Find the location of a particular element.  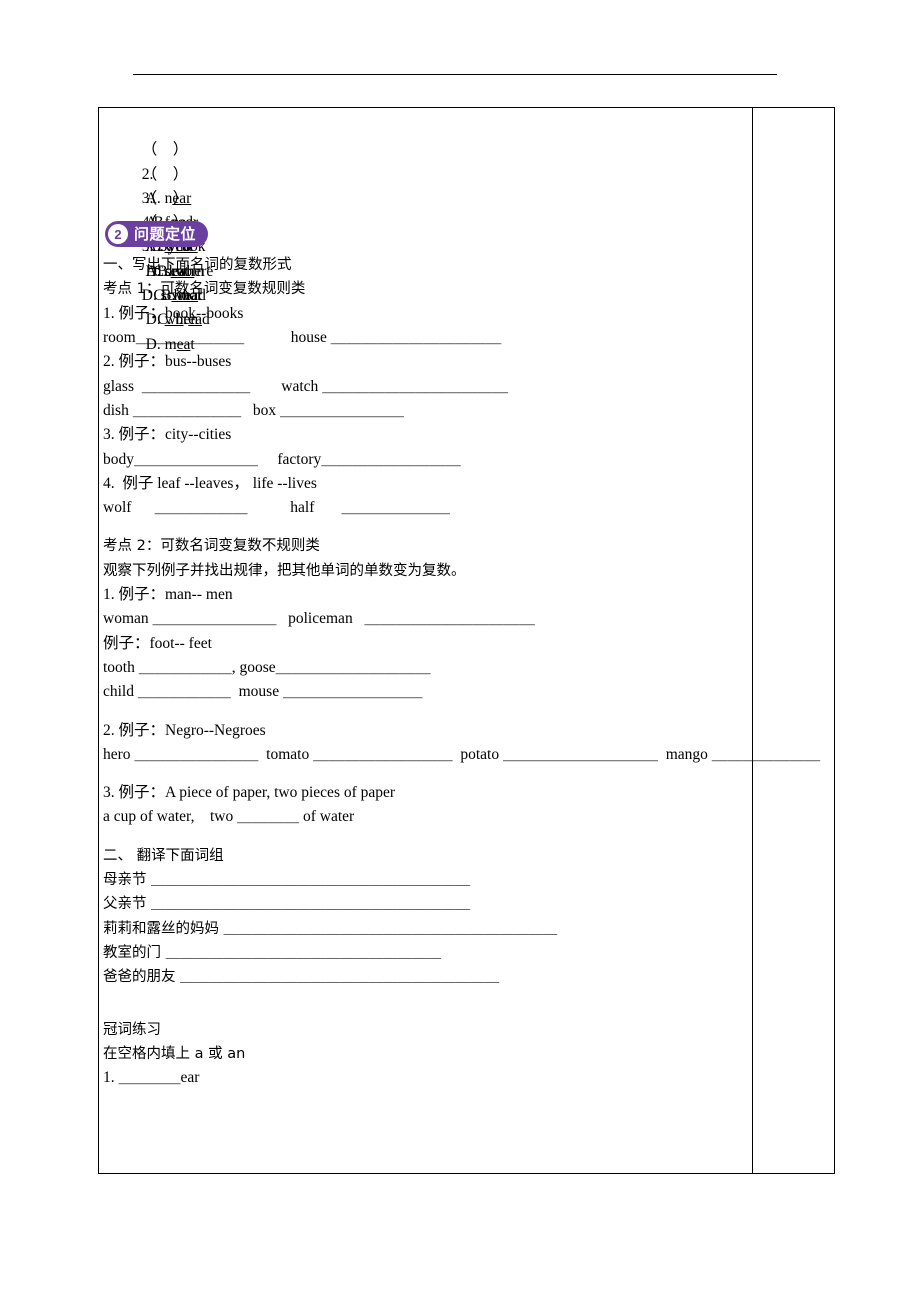

part-two-title: 二、 翻译下面词组 is located at coordinates (163, 855).